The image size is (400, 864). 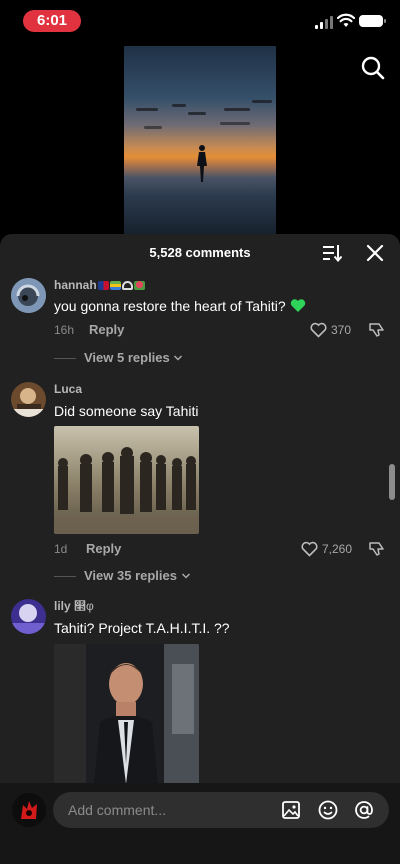 I want to click on comment-input, so click(x=168, y=810).